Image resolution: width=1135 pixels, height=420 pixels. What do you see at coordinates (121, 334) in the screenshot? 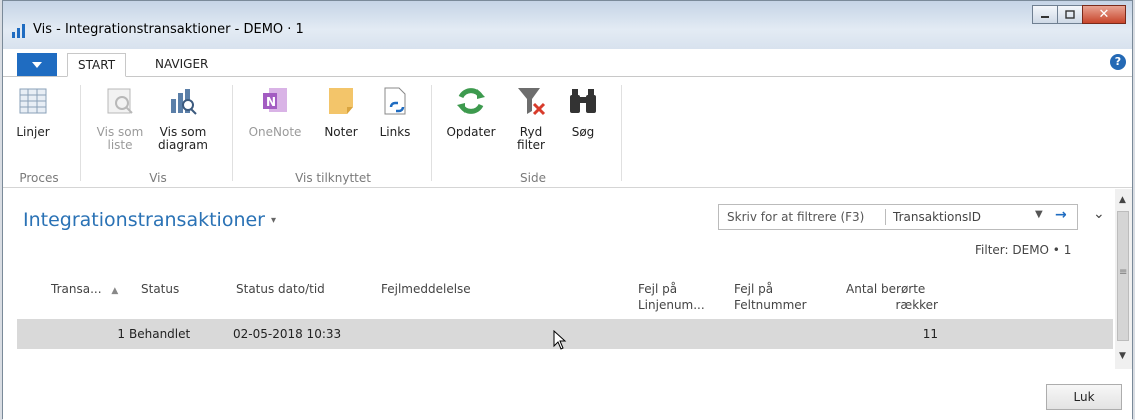
I see `cell-transaction-id: 1` at bounding box center [121, 334].